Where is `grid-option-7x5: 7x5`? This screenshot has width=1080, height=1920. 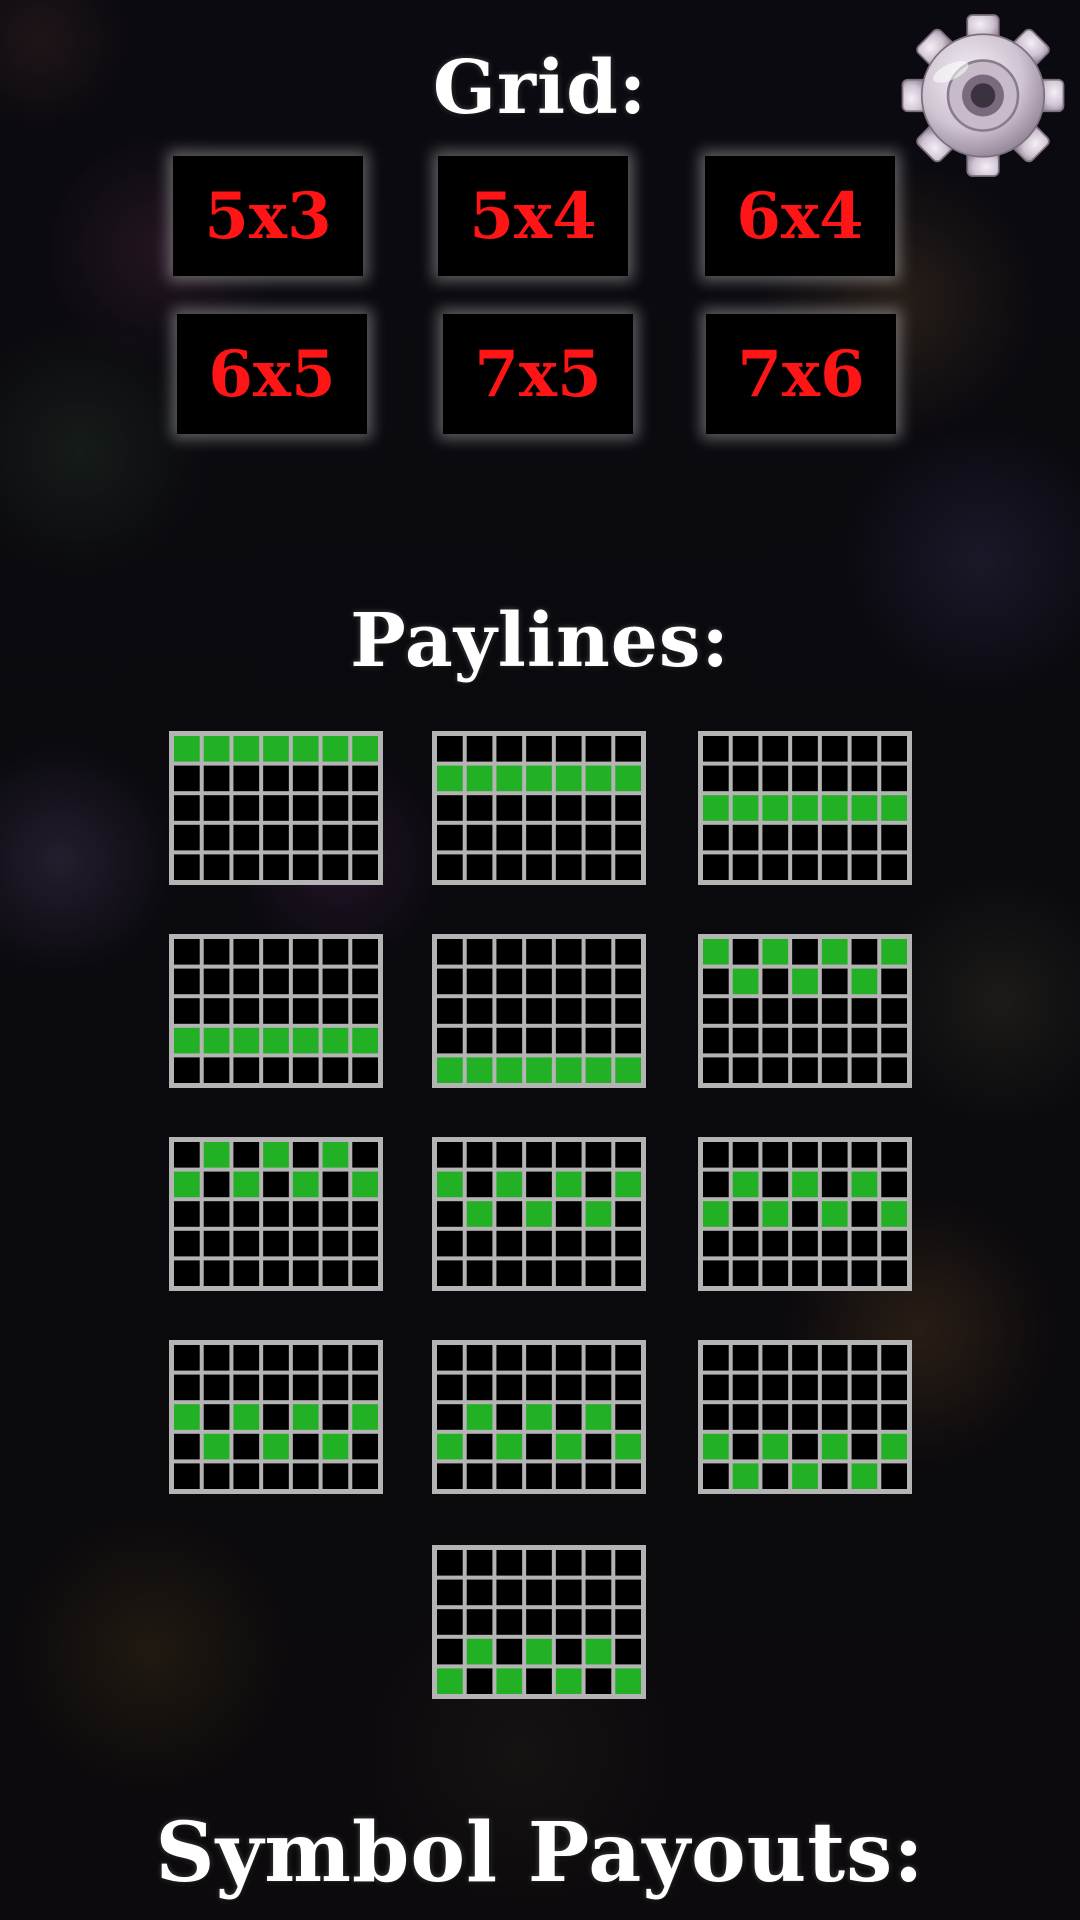 grid-option-7x5: 7x5 is located at coordinates (538, 374).